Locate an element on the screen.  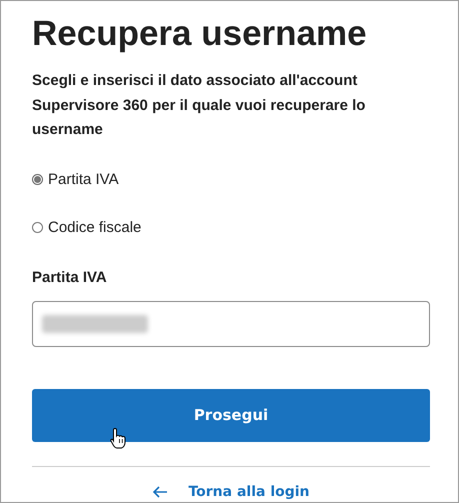
radio-label: Codice fiscale is located at coordinates (95, 227).